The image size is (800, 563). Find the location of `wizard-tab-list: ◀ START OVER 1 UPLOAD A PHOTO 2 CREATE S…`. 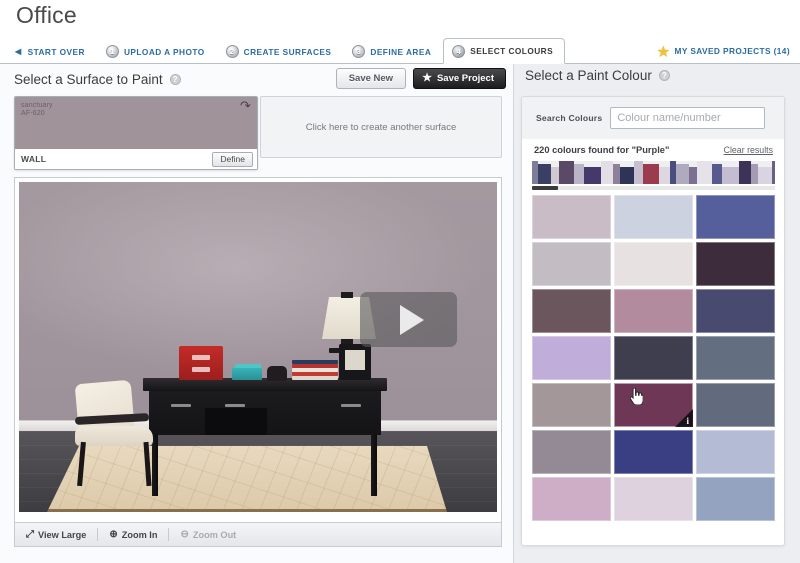

wizard-tab-list: ◀ START OVER 1 UPLOAD A PHOTO 2 CREATE S… is located at coordinates (286, 51).